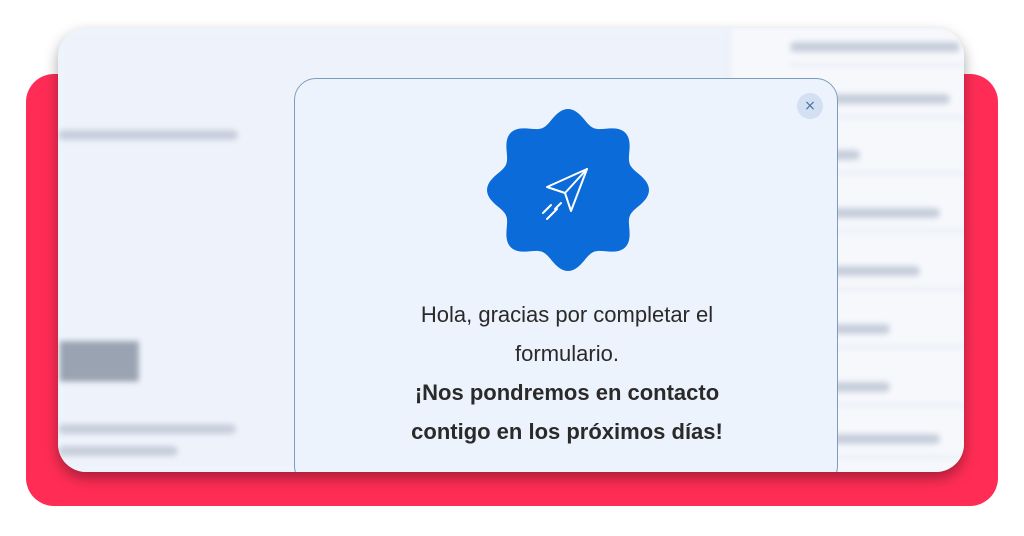  I want to click on message-bold-line: contigo en los próximos días!, so click(567, 431).